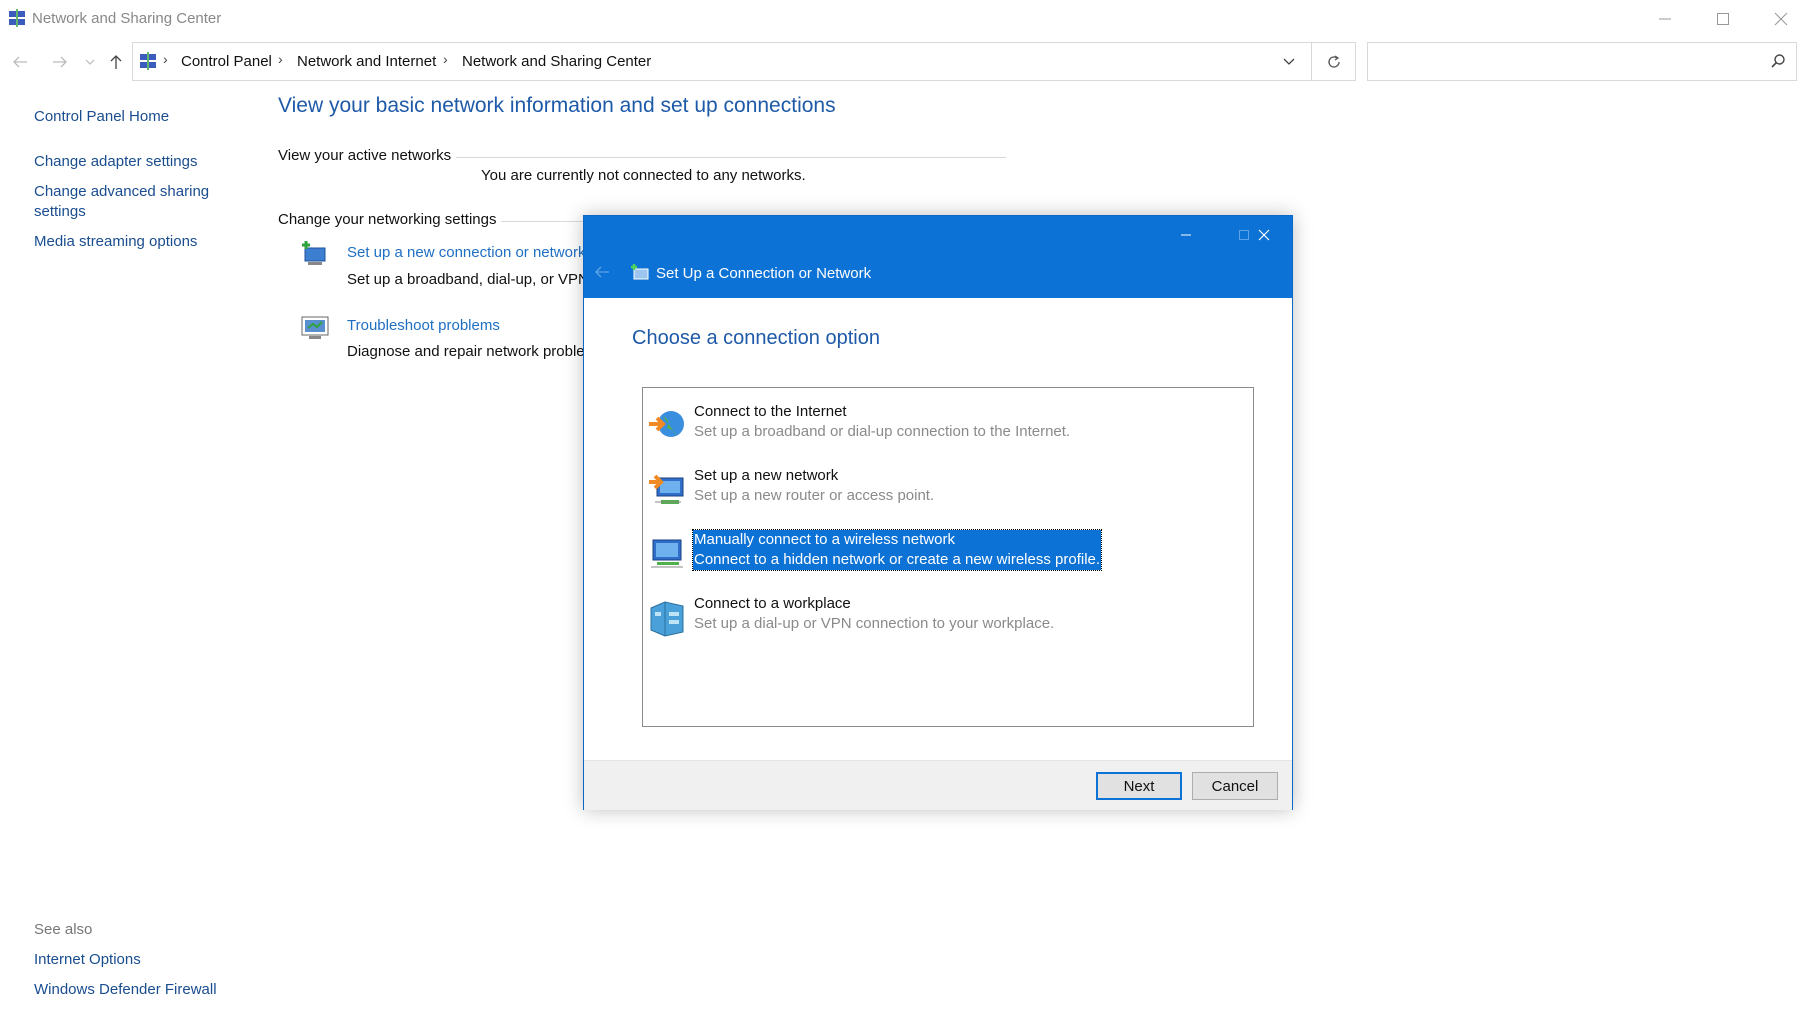  What do you see at coordinates (466, 351) in the screenshot?
I see `troubleshoot-desc: Diagnose and repair network proble` at bounding box center [466, 351].